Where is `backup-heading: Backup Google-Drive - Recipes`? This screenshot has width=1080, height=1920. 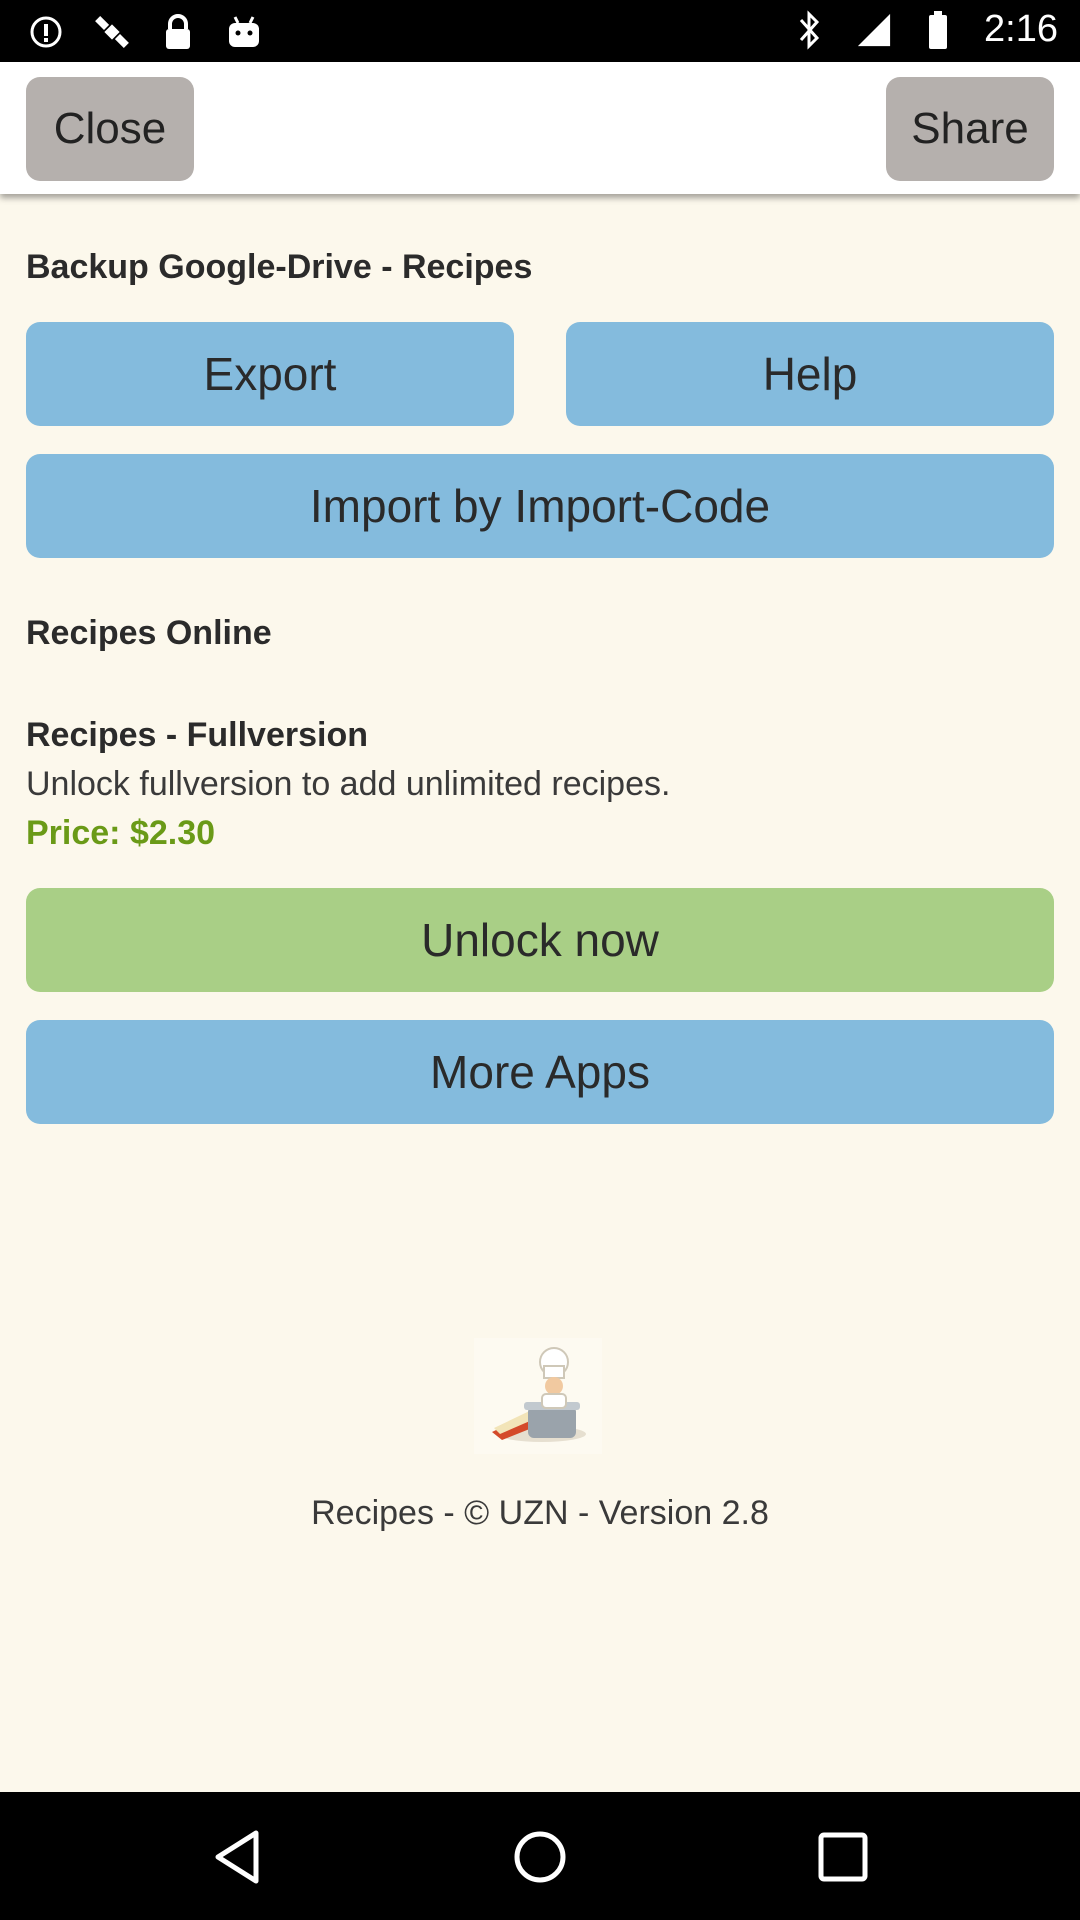 backup-heading: Backup Google-Drive - Recipes is located at coordinates (279, 267).